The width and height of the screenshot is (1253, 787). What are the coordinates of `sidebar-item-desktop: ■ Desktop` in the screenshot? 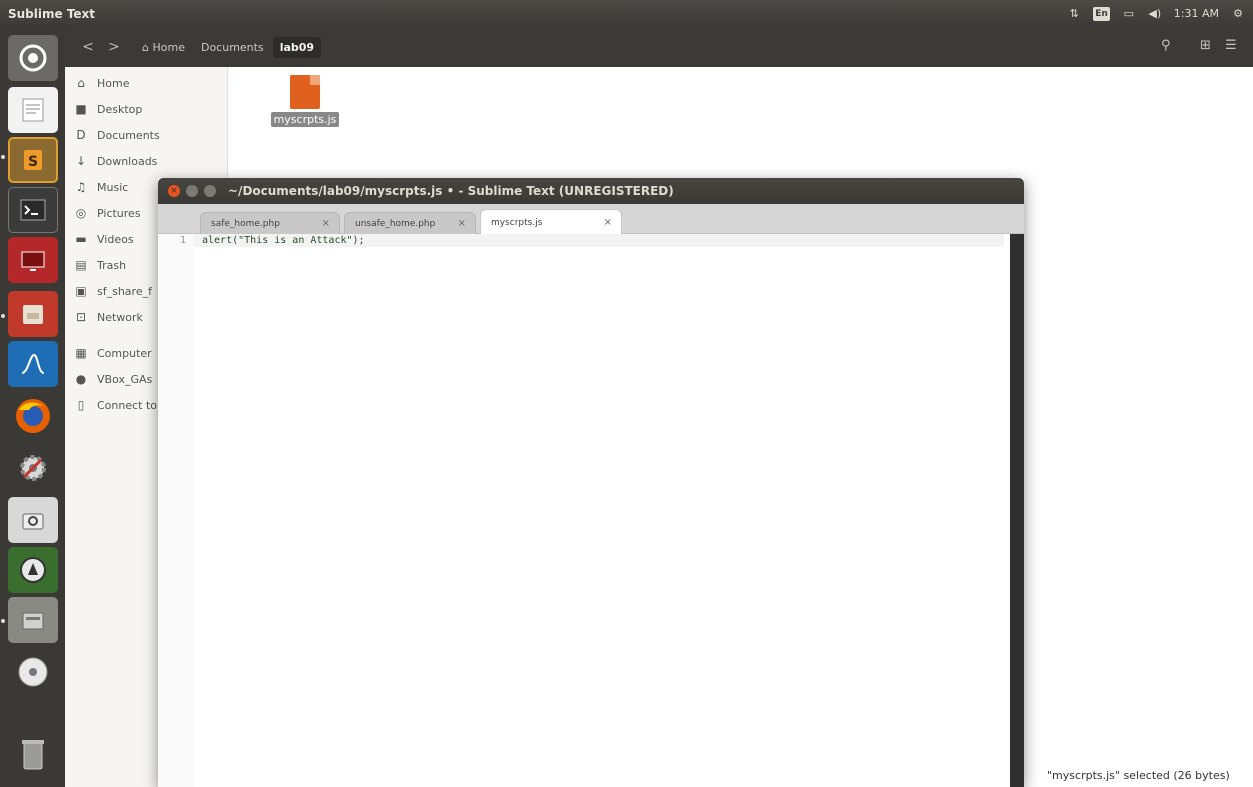 It's located at (108, 109).